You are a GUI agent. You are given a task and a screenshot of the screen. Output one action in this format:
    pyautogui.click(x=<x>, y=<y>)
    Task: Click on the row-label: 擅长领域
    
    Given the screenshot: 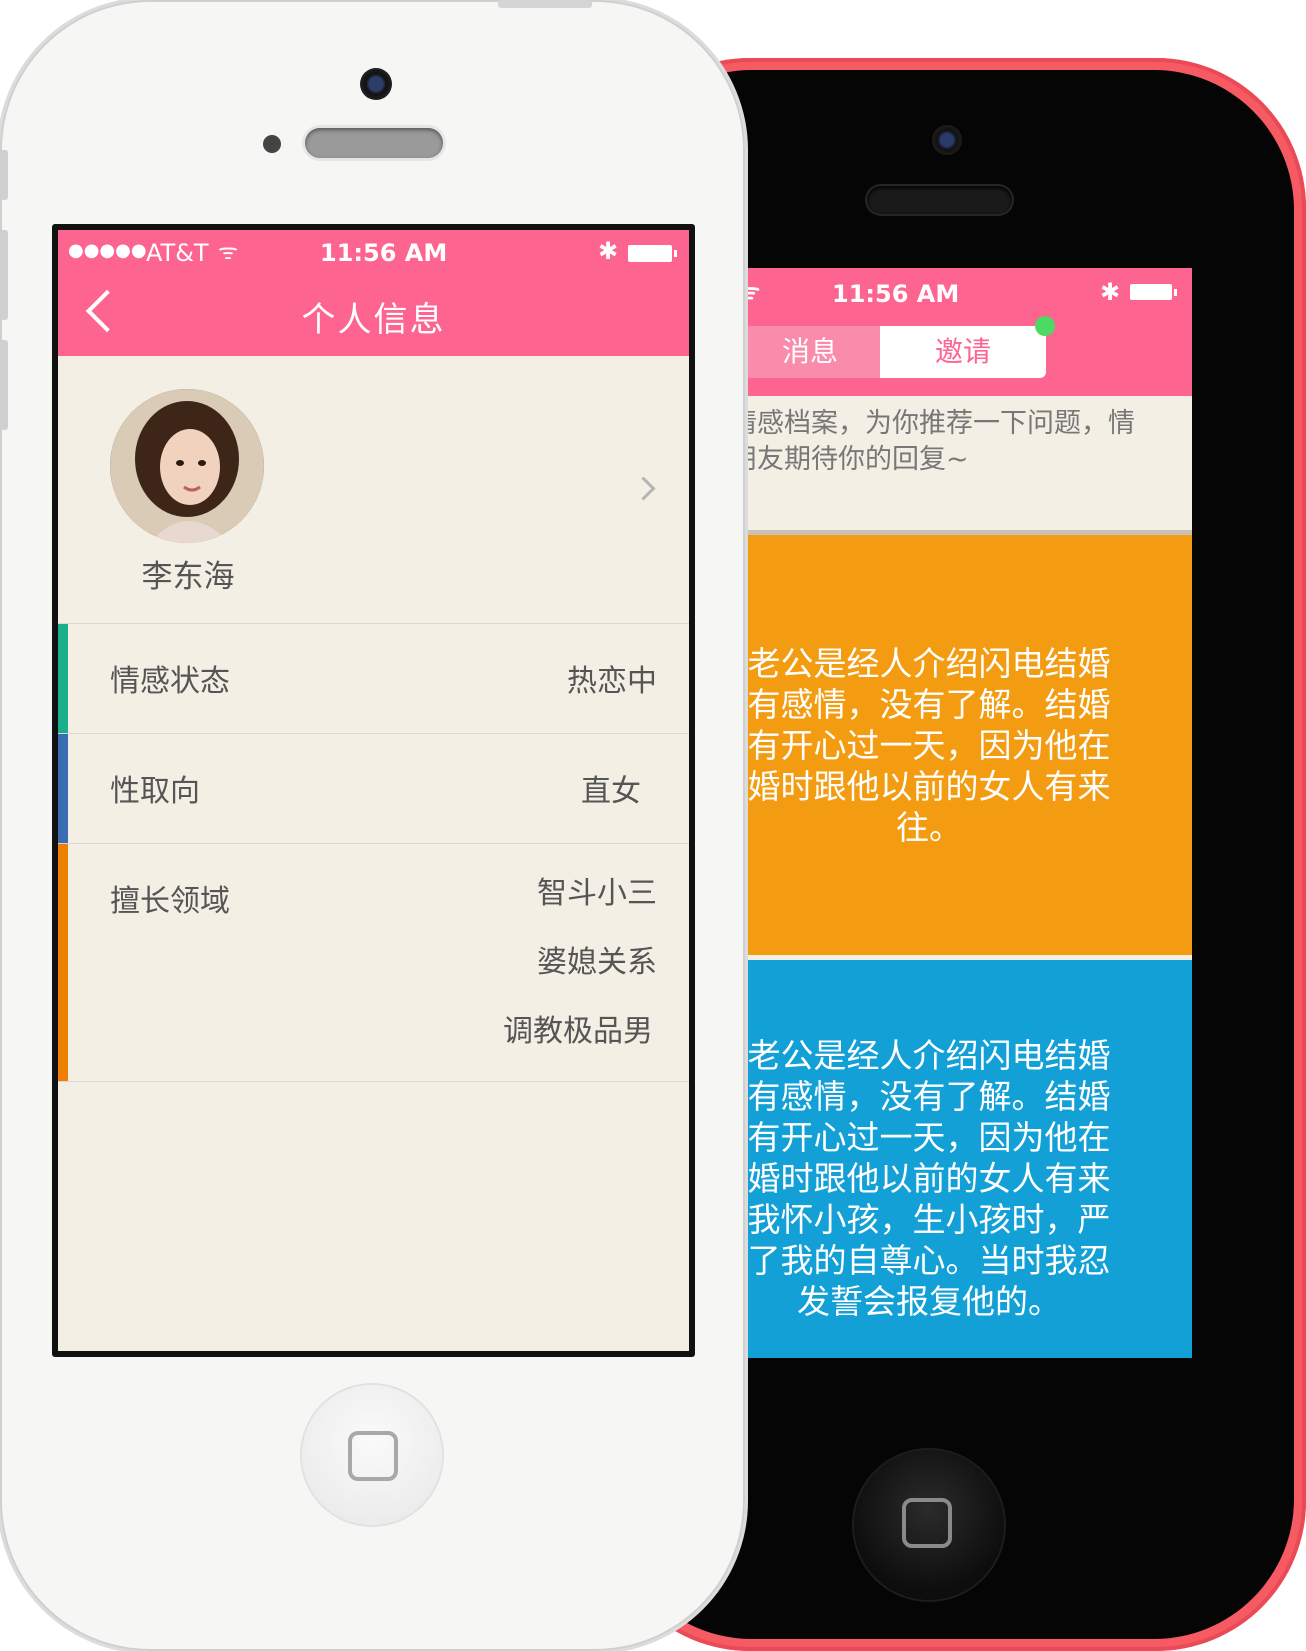 What is the action you would take?
    pyautogui.click(x=170, y=901)
    